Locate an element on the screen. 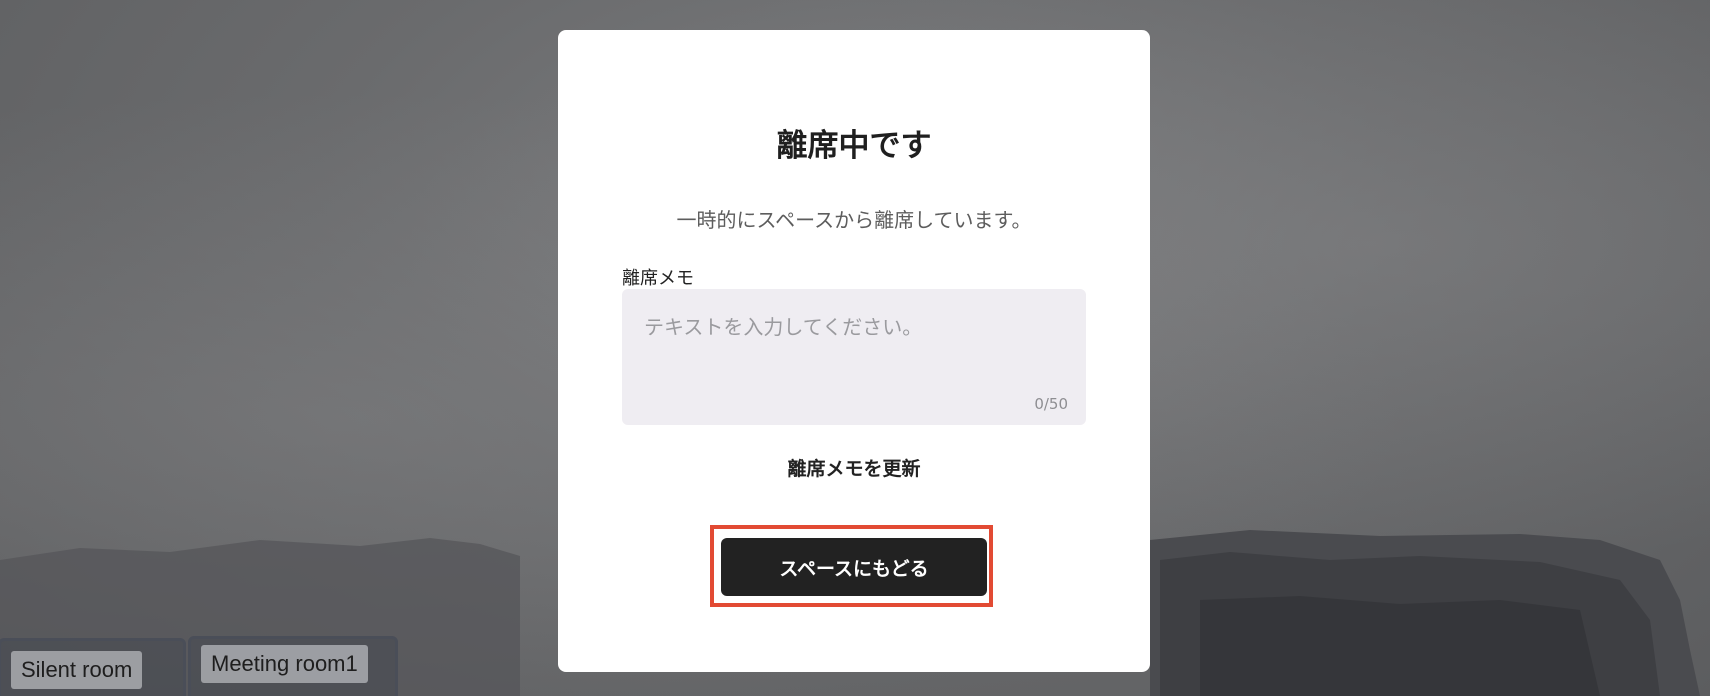  room-tile-meeting: Meeting room1 is located at coordinates (293, 666).